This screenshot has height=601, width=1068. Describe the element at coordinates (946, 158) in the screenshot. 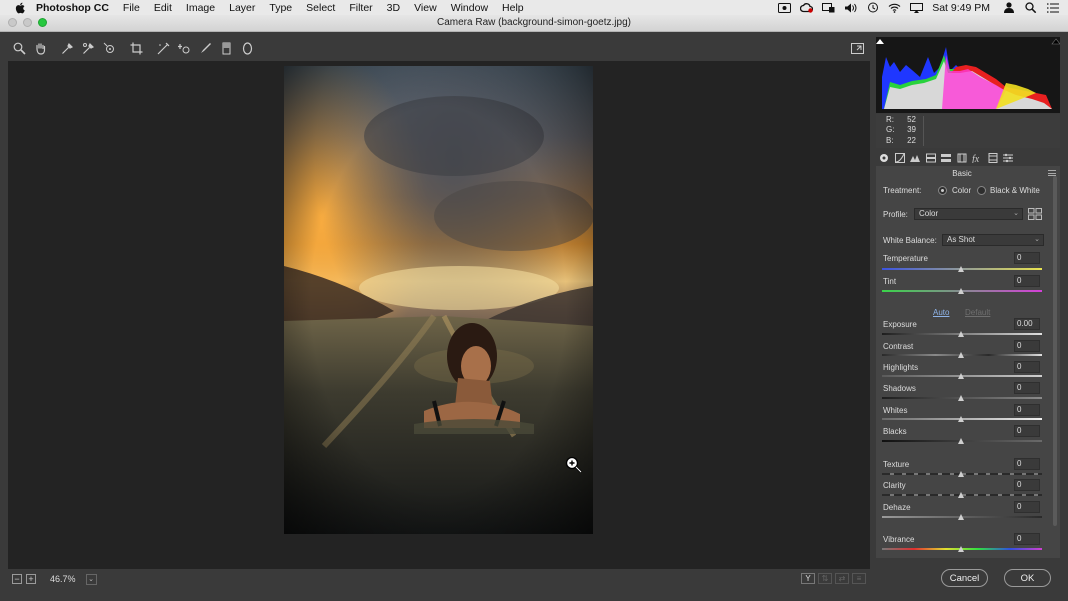

I see `split-toning-tab-icon` at that location.